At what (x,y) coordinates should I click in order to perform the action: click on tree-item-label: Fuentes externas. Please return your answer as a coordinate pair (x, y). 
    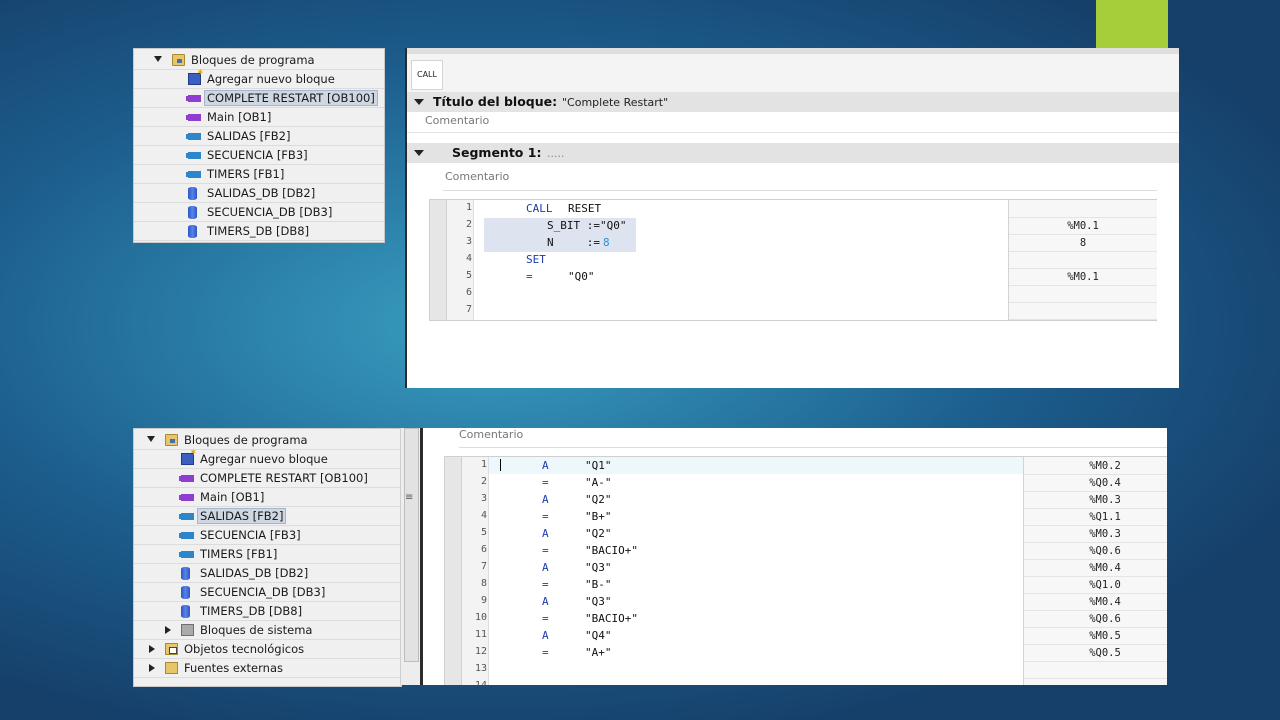
    Looking at the image, I should click on (233, 668).